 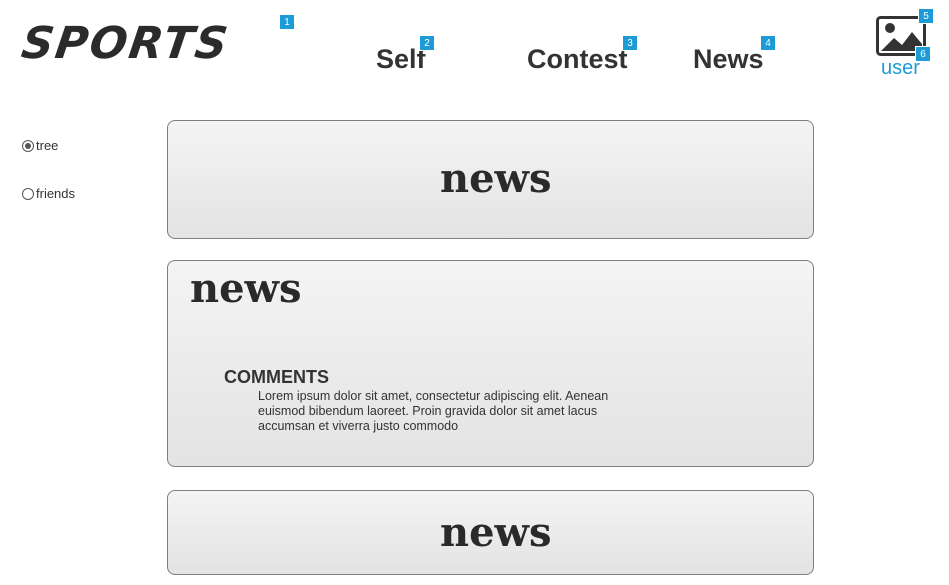 I want to click on annotation-badge-1: 1, so click(x=287, y=22).